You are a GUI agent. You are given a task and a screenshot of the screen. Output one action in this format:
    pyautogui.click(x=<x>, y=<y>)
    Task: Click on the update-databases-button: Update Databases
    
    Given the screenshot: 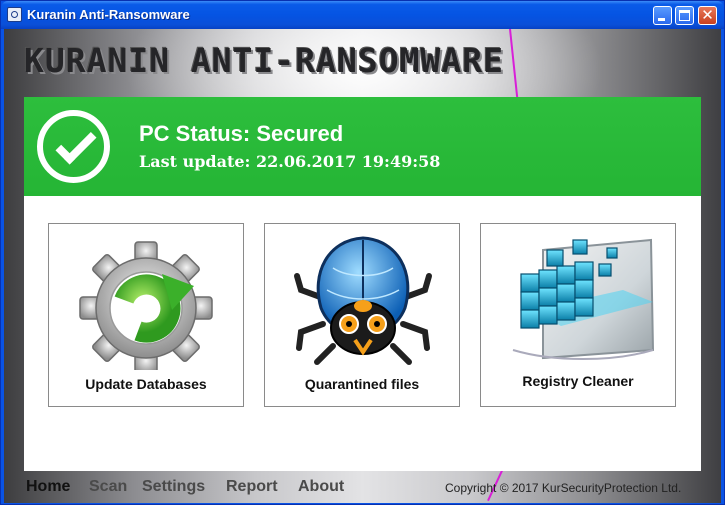 What is the action you would take?
    pyautogui.click(x=146, y=315)
    